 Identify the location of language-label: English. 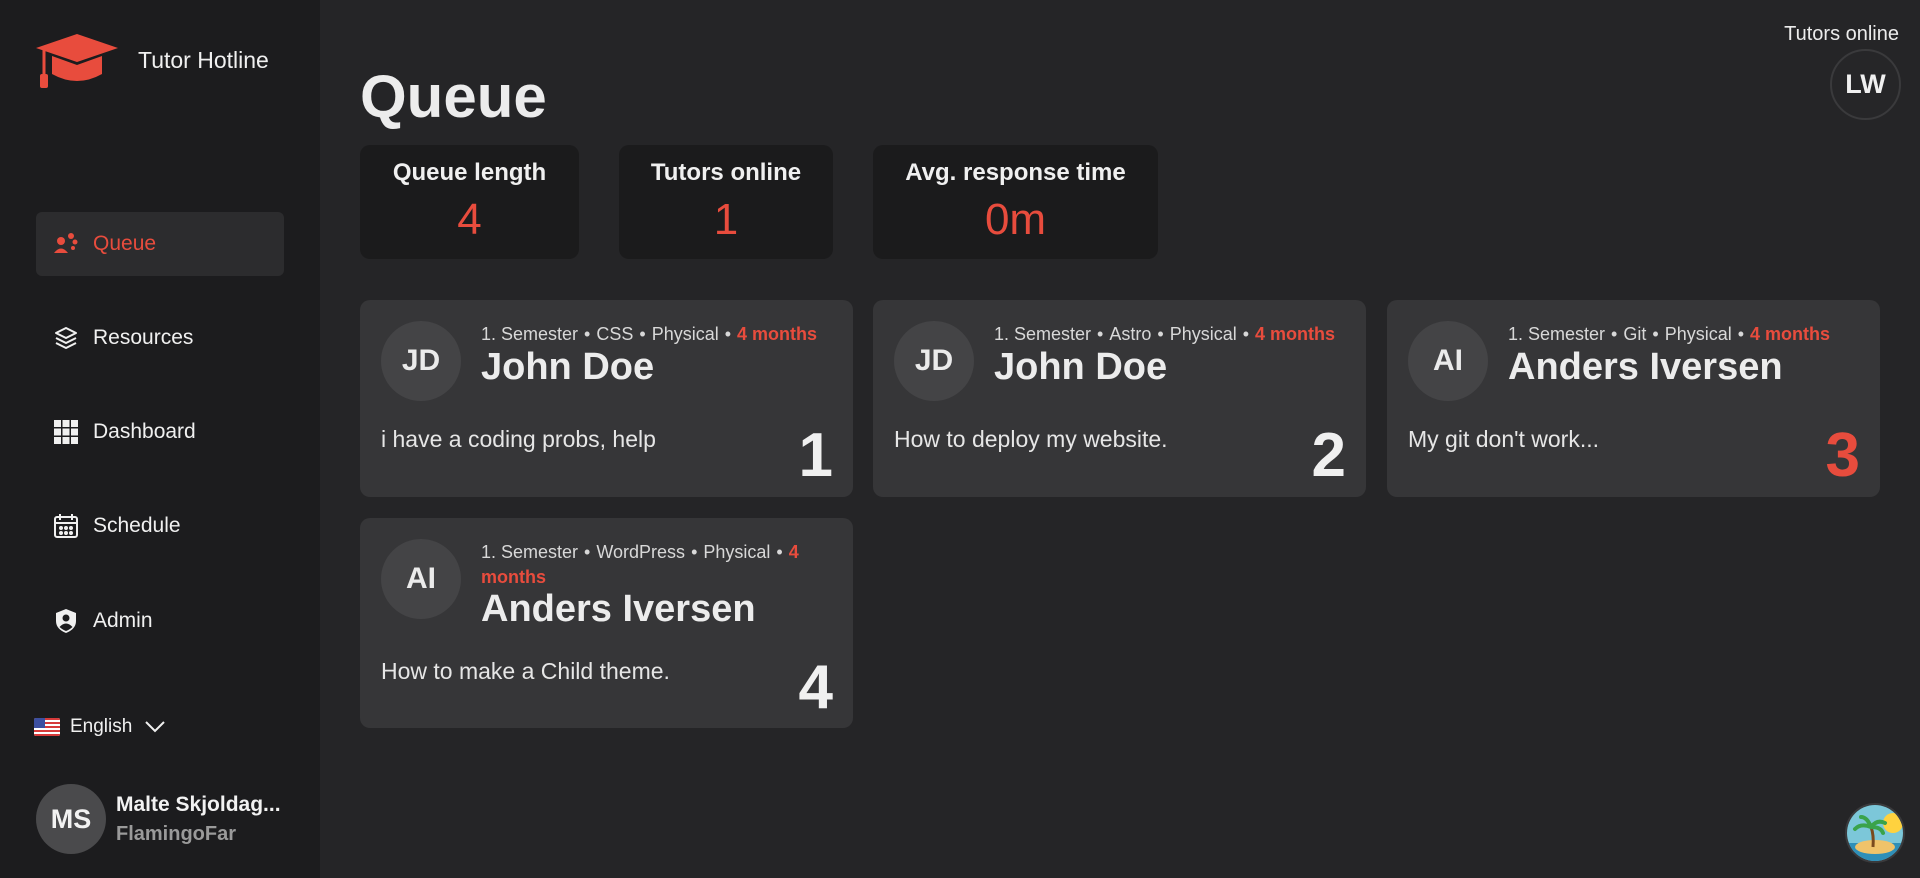
(101, 726).